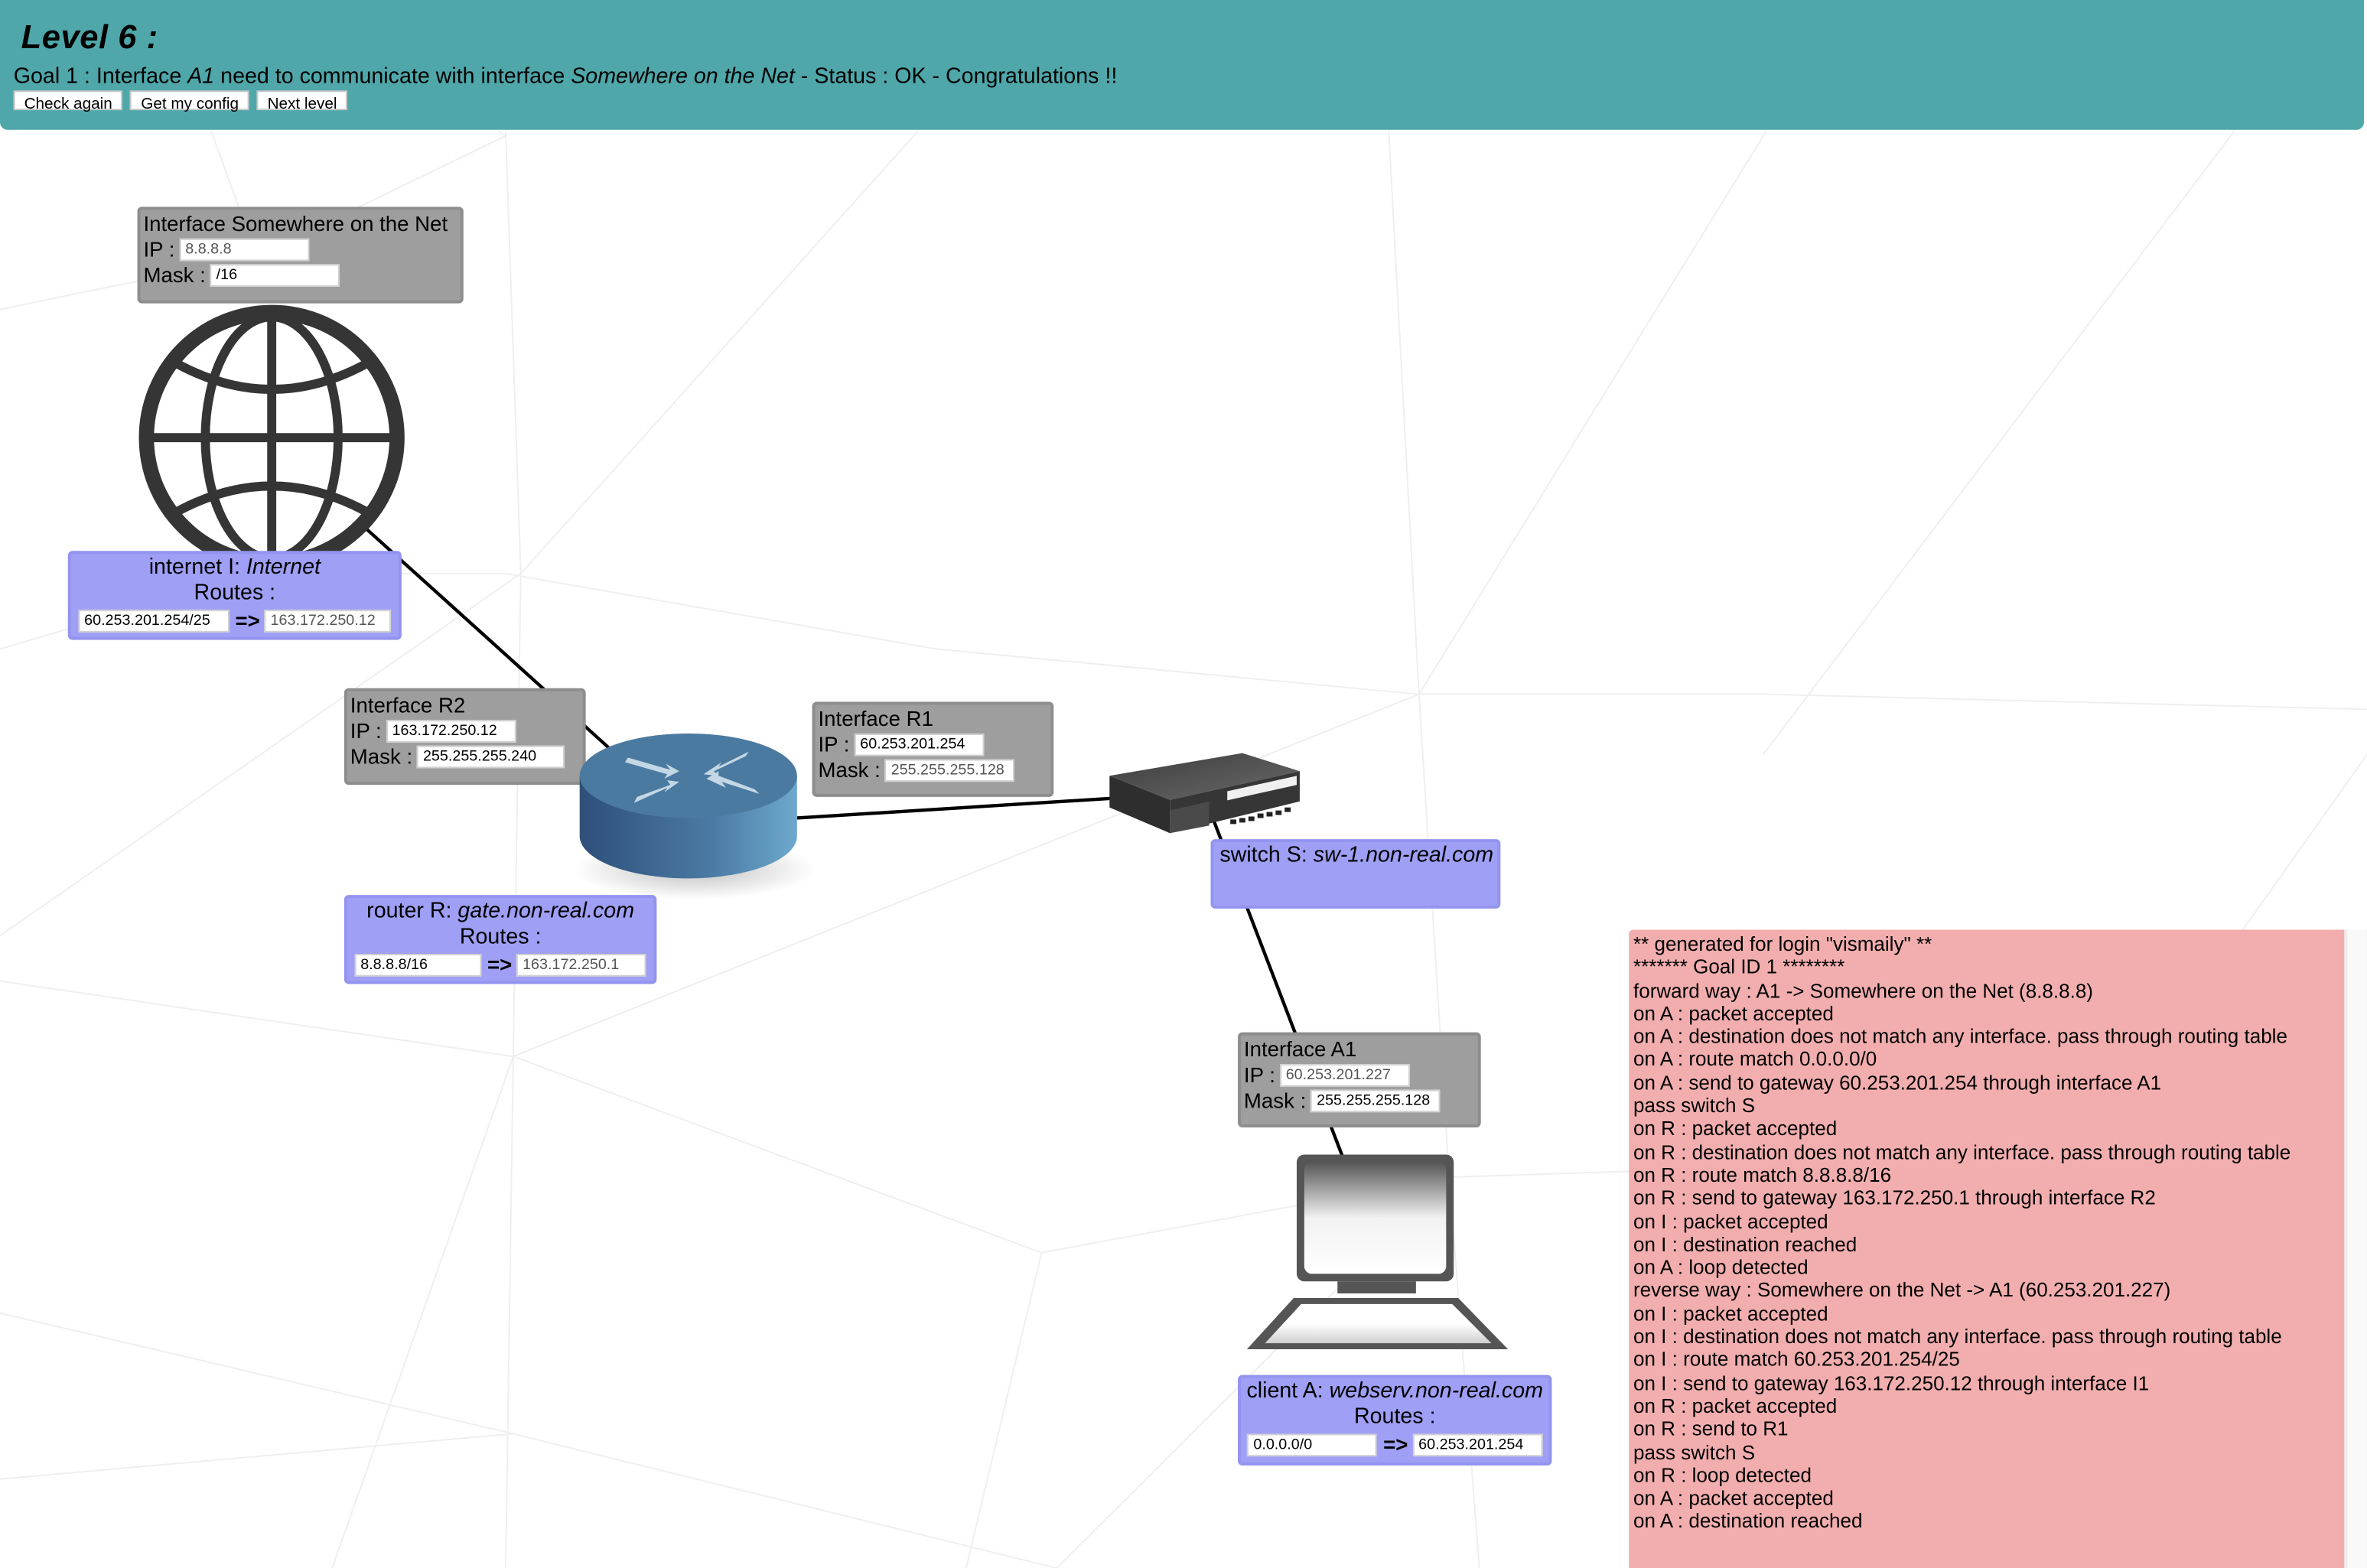 This screenshot has height=1568, width=2367. What do you see at coordinates (189, 101) in the screenshot?
I see `get-my-config-button: Get my config` at bounding box center [189, 101].